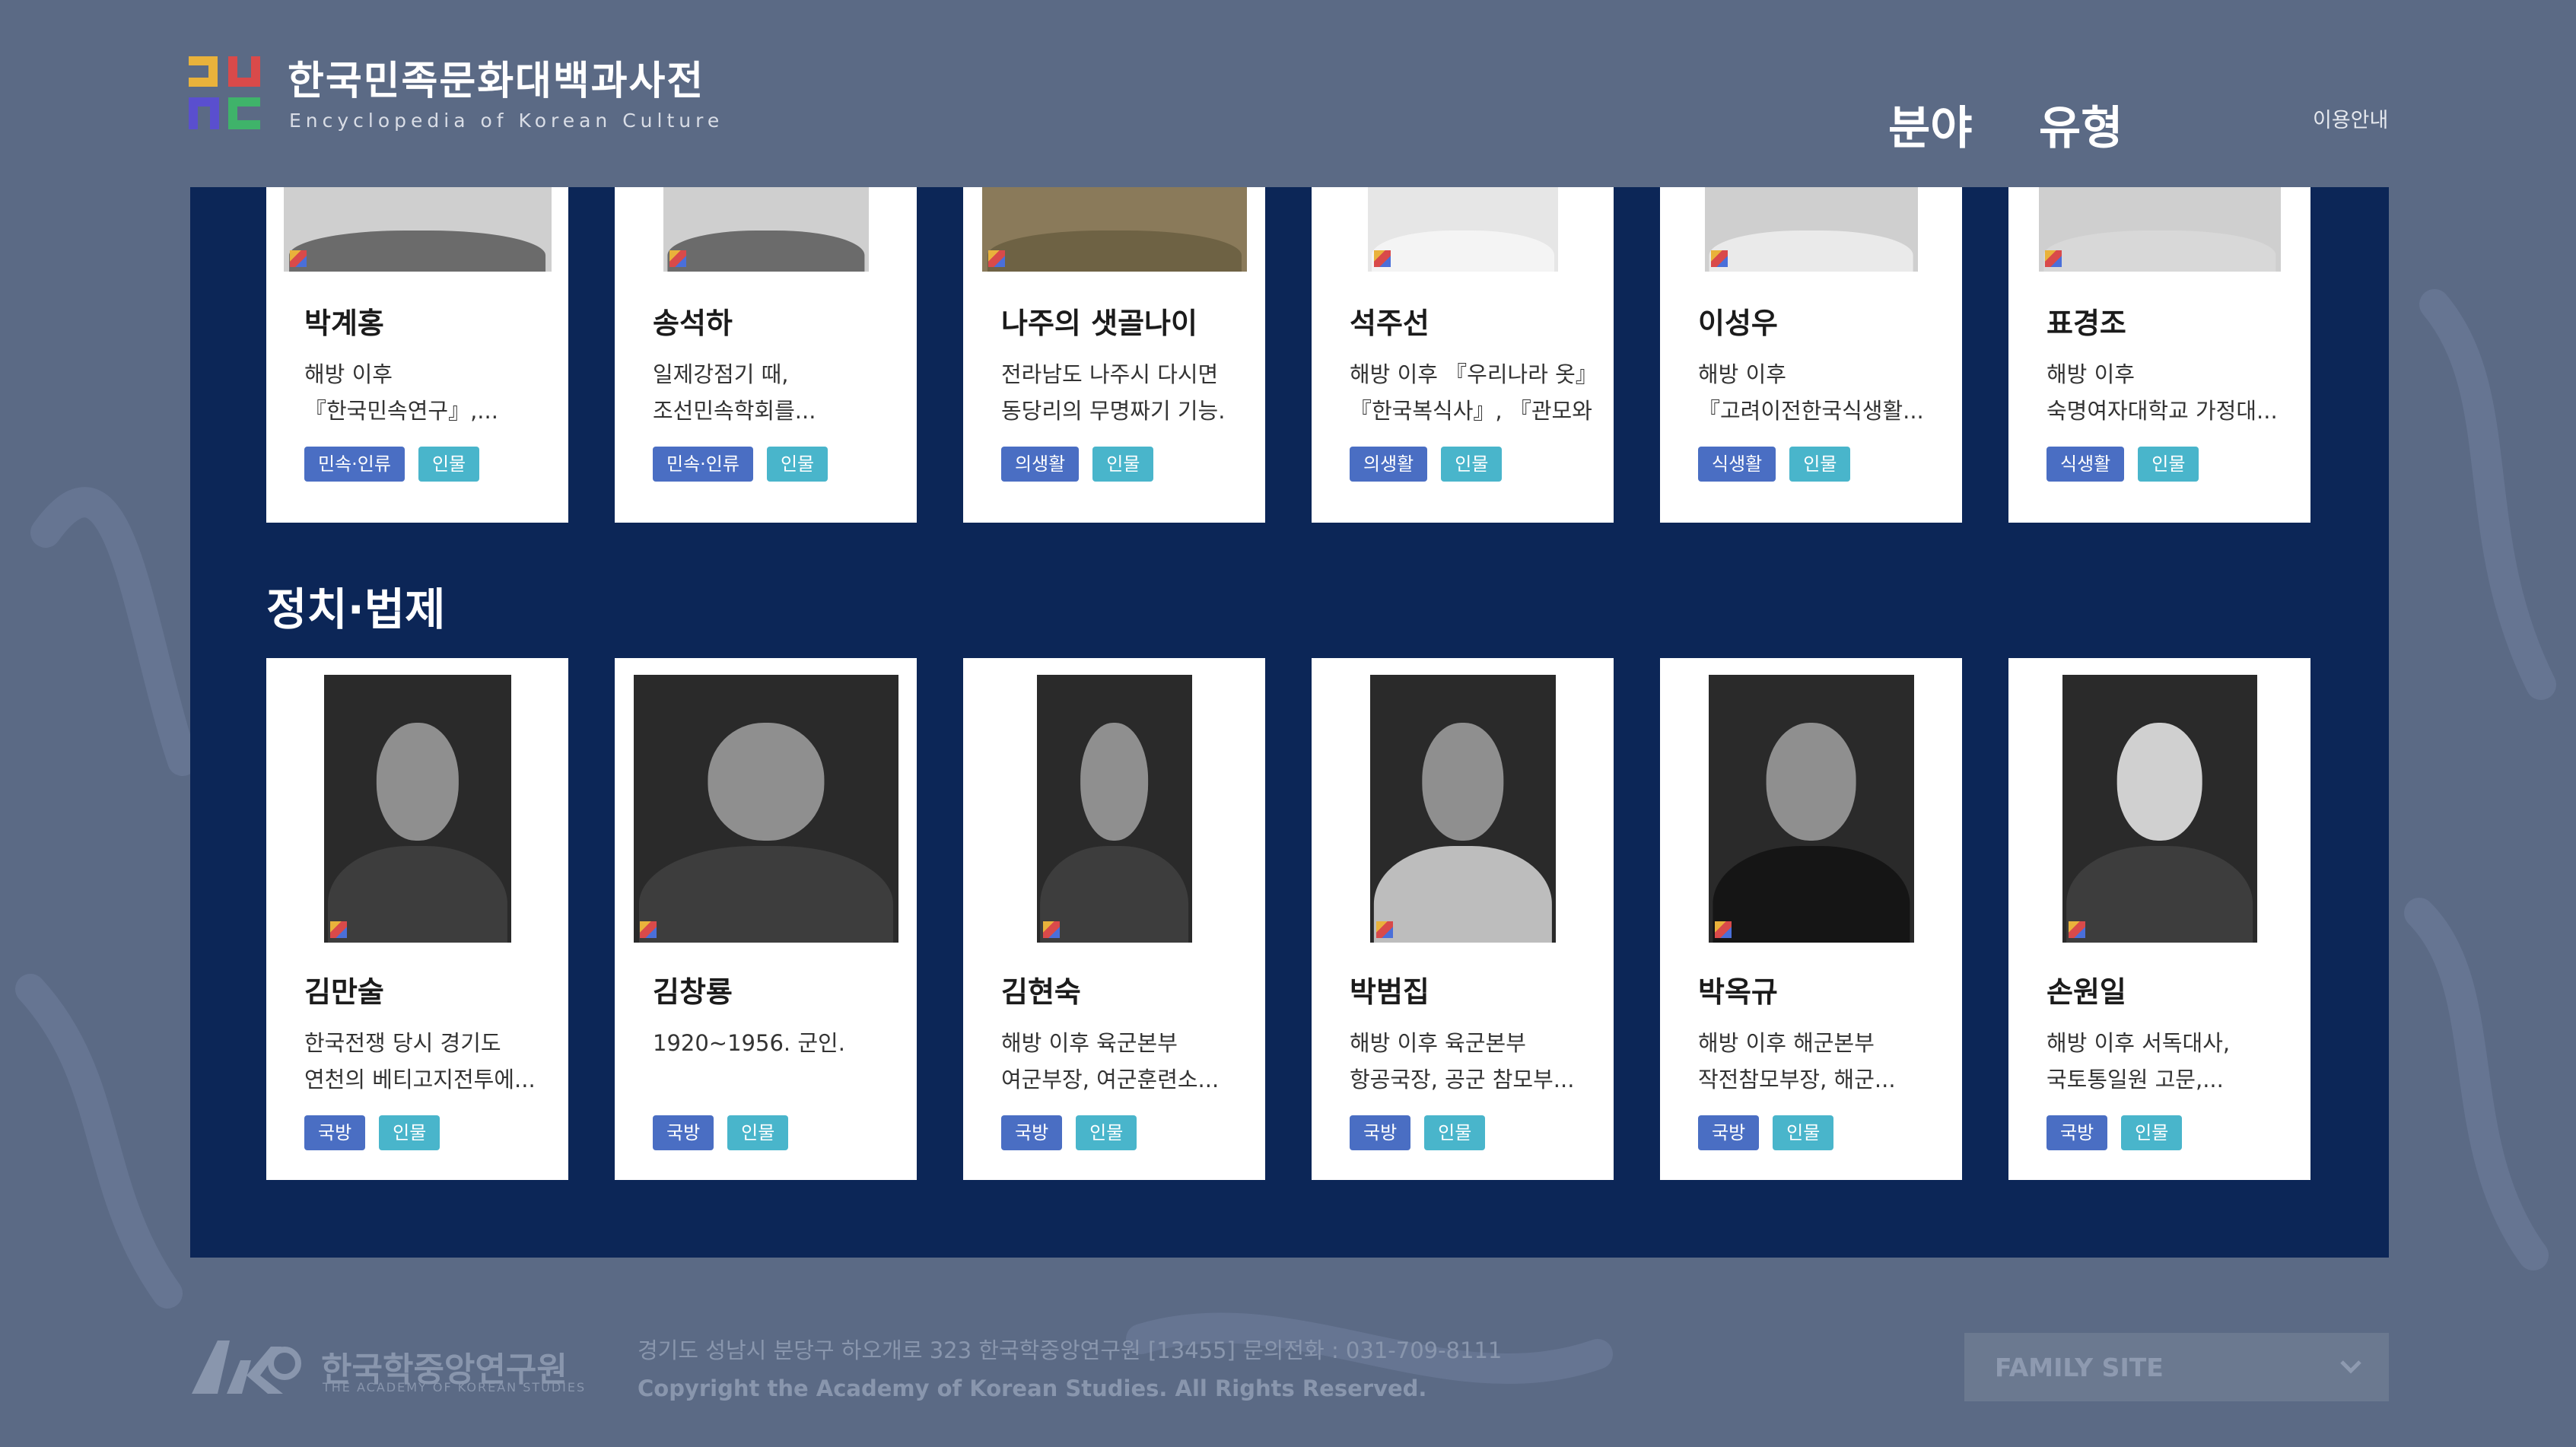 The width and height of the screenshot is (2576, 1447). What do you see at coordinates (344, 323) in the screenshot?
I see `card-name: 박계홍` at bounding box center [344, 323].